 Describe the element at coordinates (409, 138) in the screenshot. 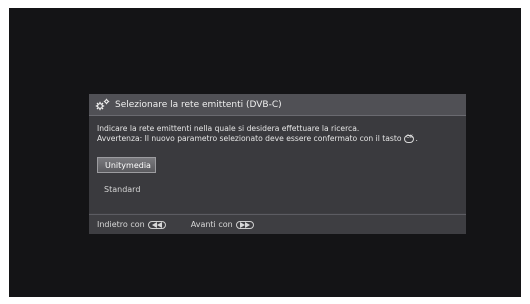

I see `ok-key-icon: OK` at that location.